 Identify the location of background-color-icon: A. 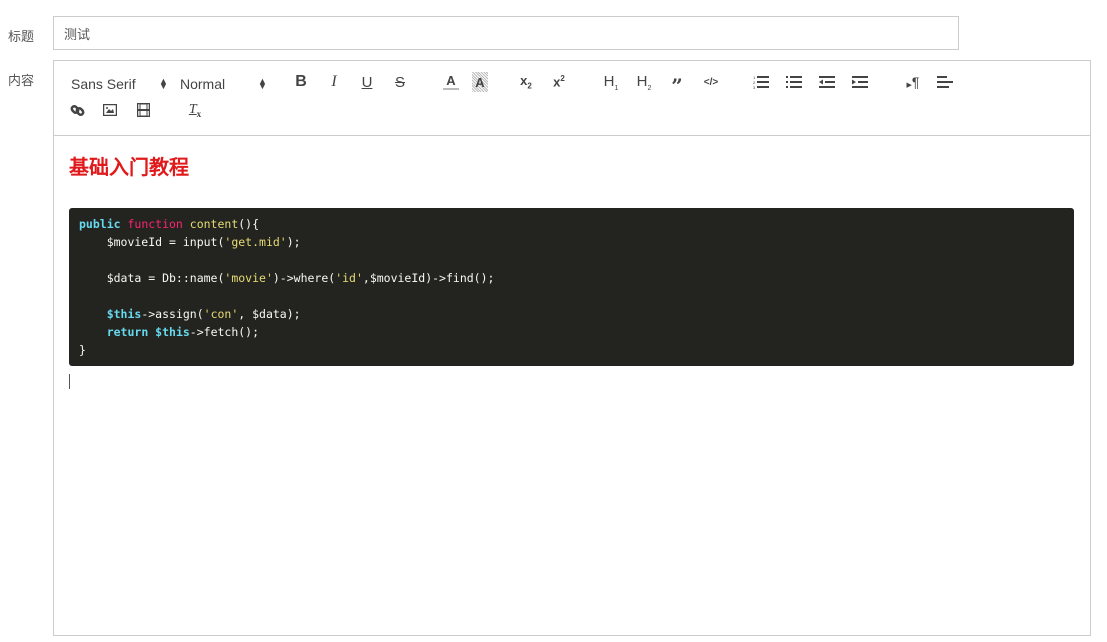
(480, 82).